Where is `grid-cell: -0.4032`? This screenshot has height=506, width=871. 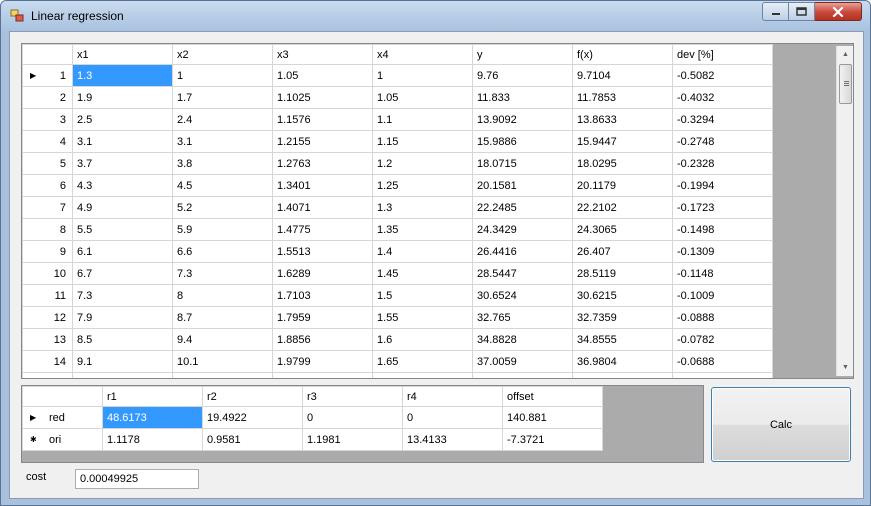
grid-cell: -0.4032 is located at coordinates (722, 97).